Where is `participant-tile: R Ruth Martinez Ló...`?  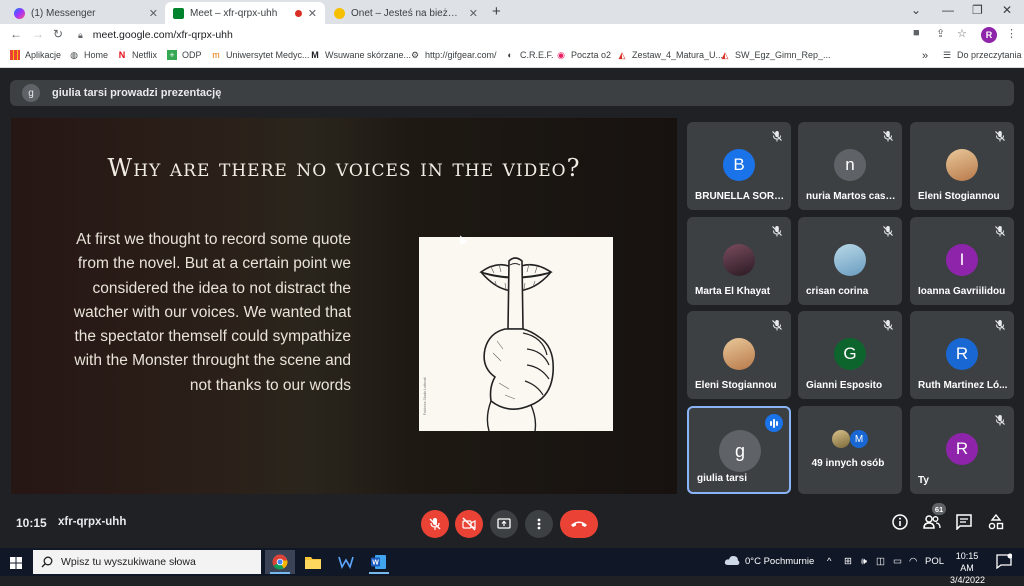
participant-tile: R Ruth Martinez Ló... is located at coordinates (962, 355).